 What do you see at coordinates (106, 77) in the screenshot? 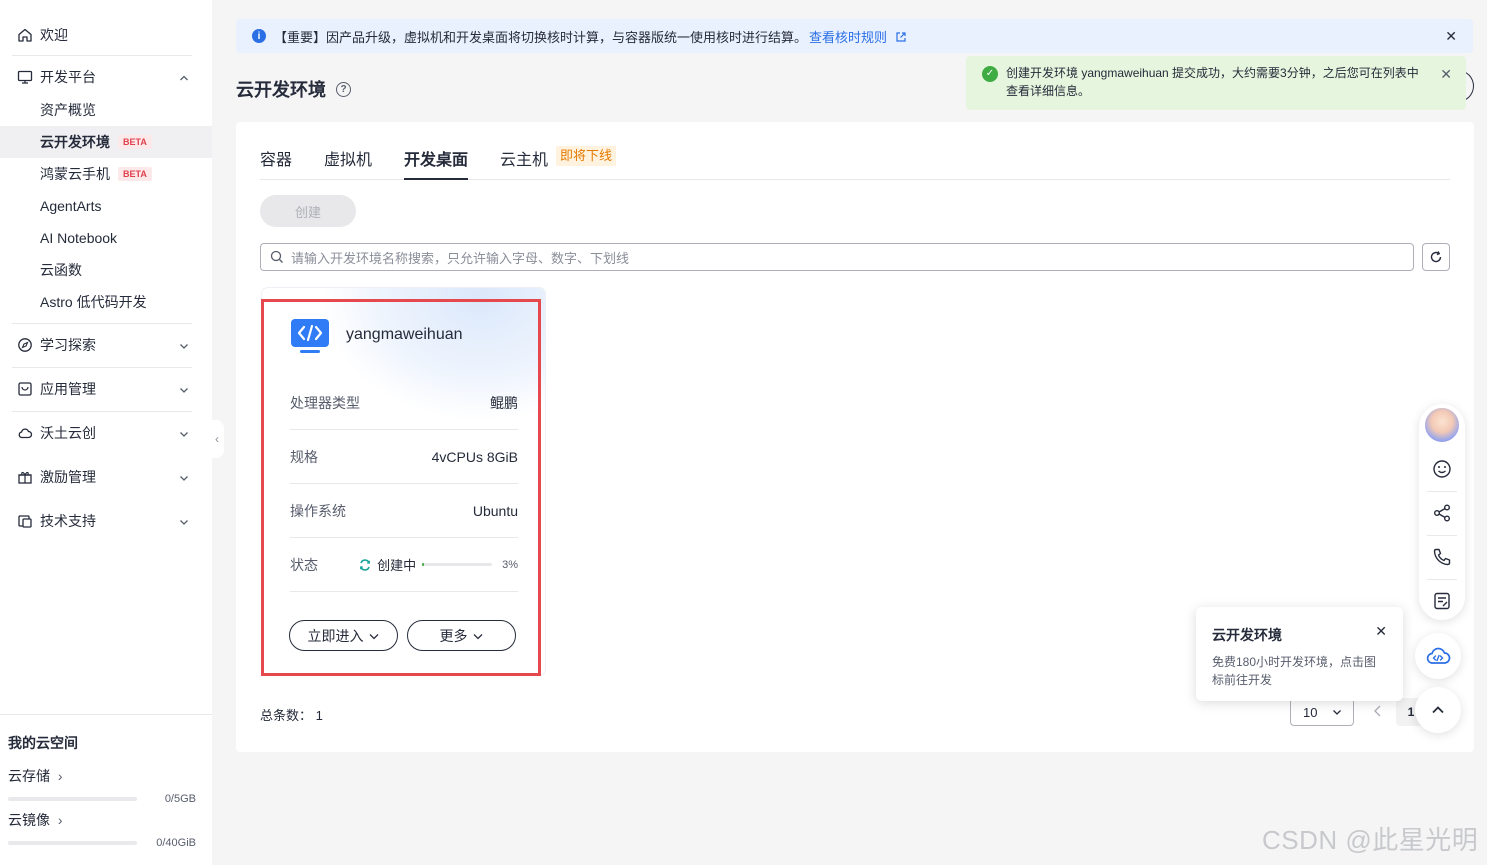
I see `nav-dev-platform: 开发平台` at bounding box center [106, 77].